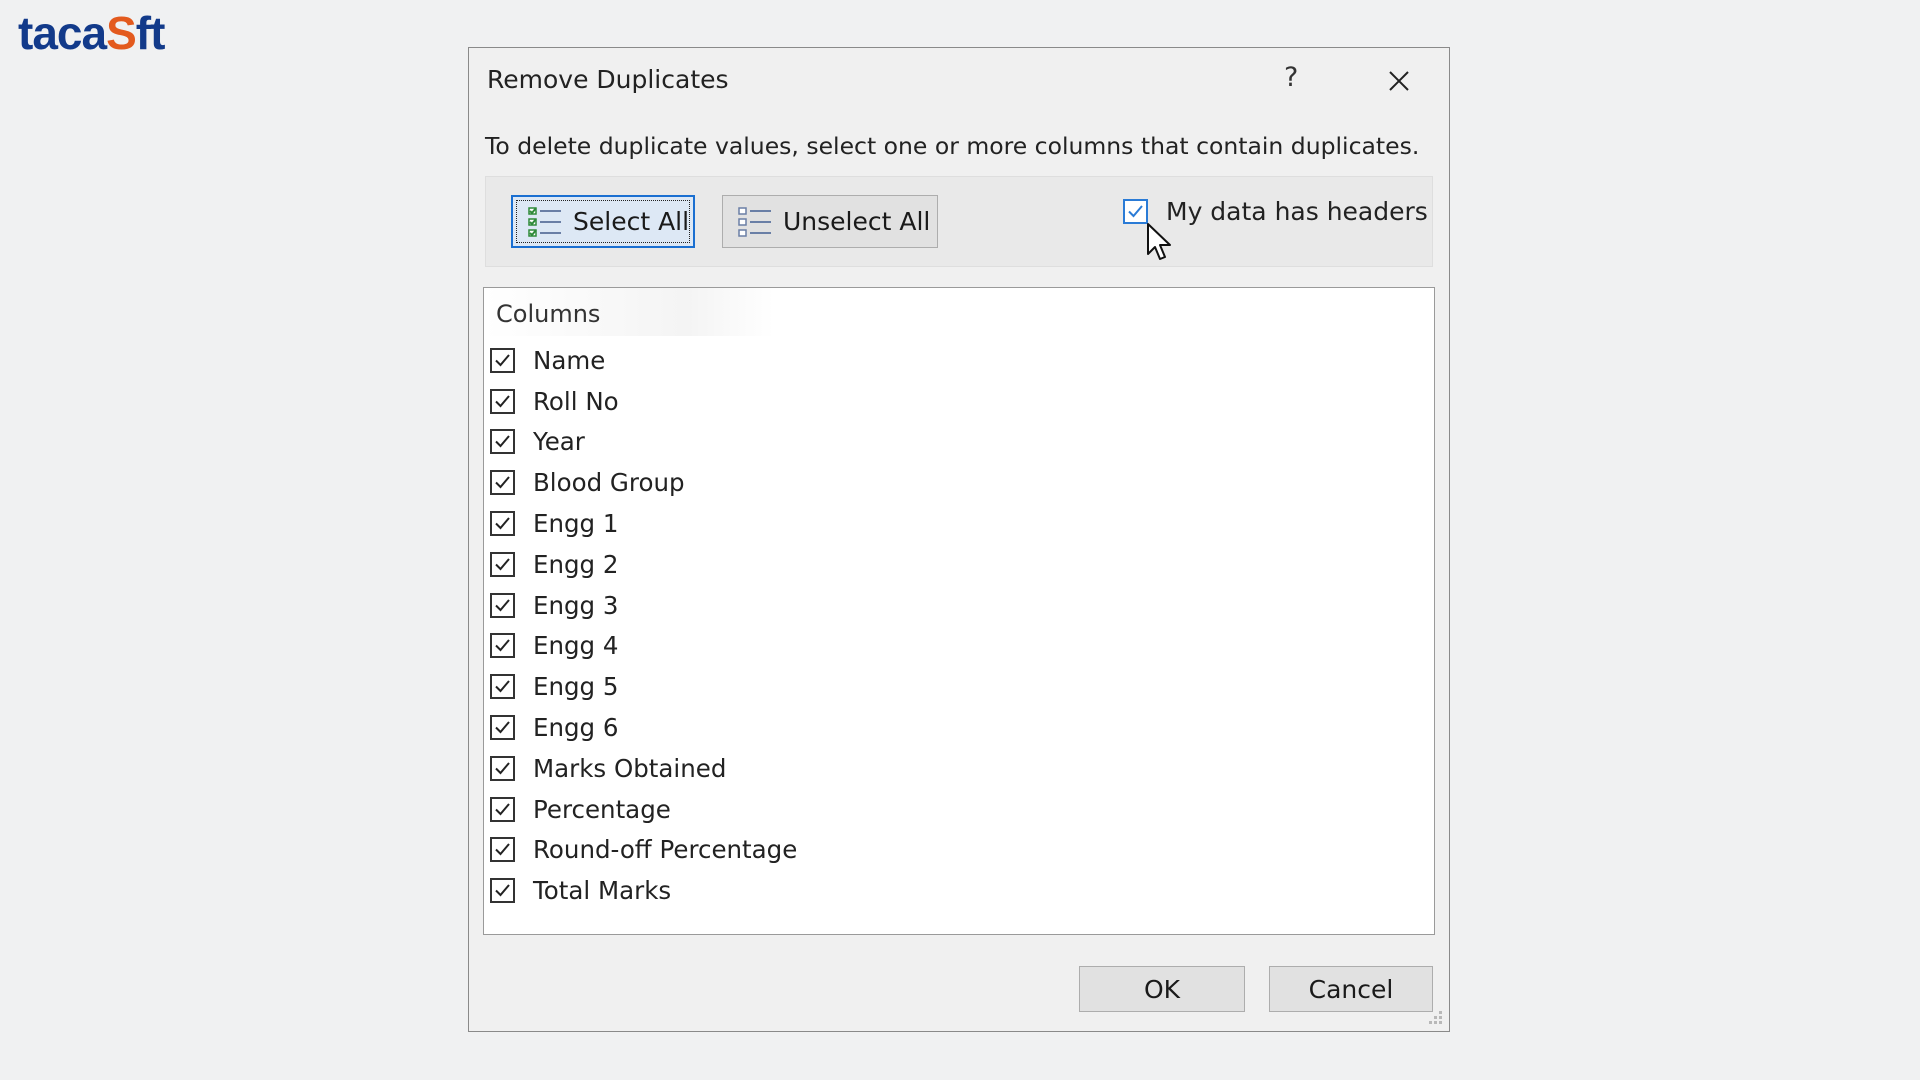 The height and width of the screenshot is (1080, 1920). I want to click on column-label: Engg 3, so click(576, 605).